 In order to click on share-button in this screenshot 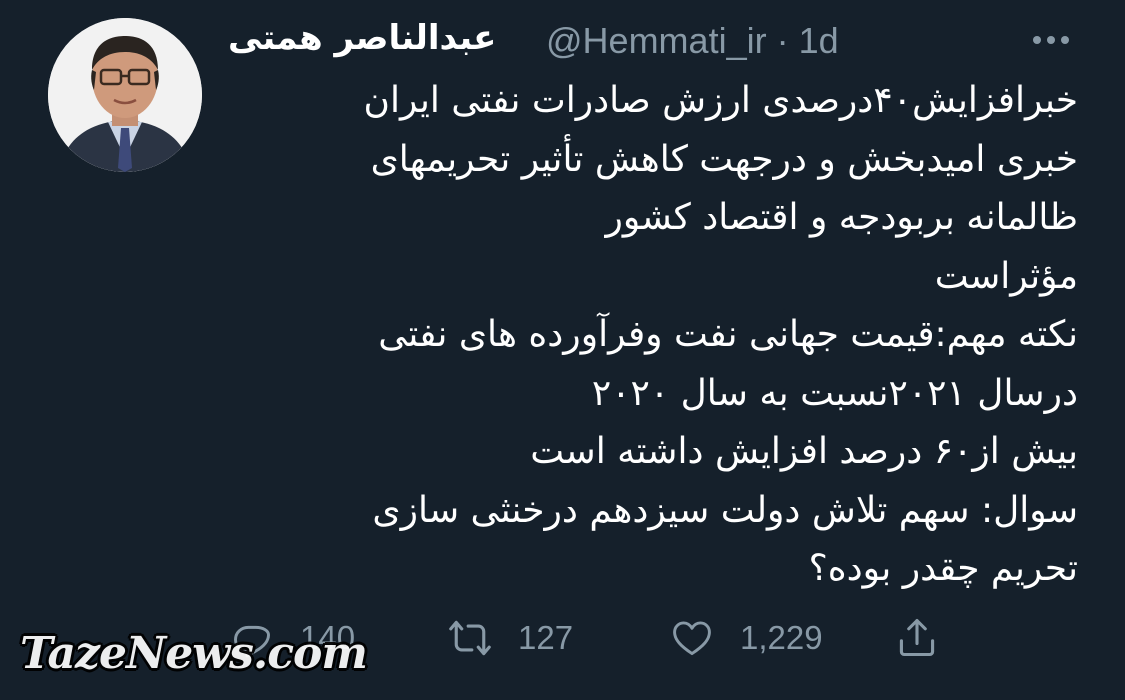, I will do `click(917, 638)`.